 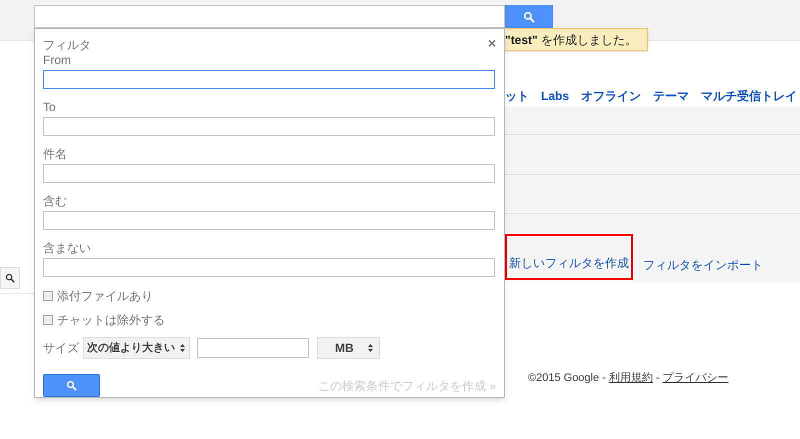 I want to click on size-input-field, so click(x=253, y=348).